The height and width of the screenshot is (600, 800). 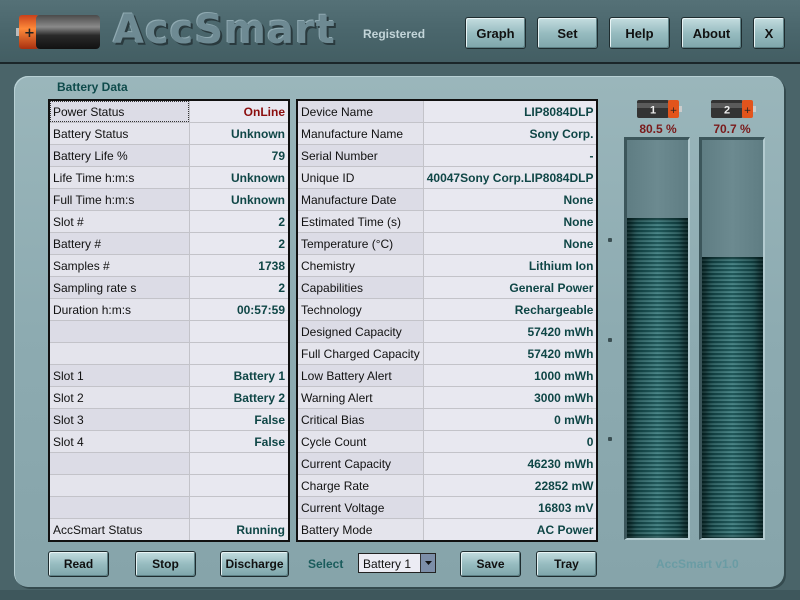 What do you see at coordinates (119, 133) in the screenshot?
I see `row-label: Battery Status` at bounding box center [119, 133].